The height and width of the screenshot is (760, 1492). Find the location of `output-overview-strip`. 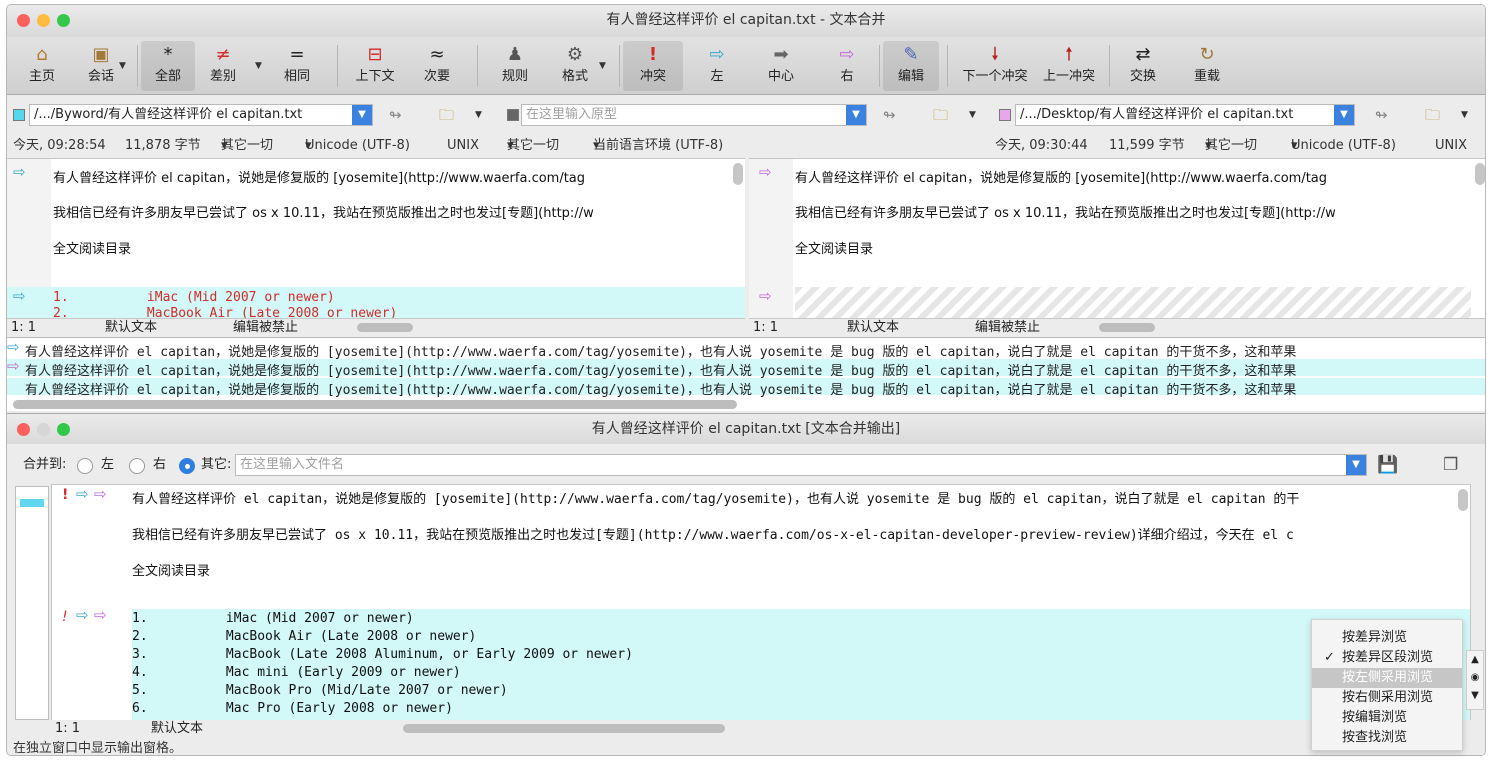

output-overview-strip is located at coordinates (32, 603).